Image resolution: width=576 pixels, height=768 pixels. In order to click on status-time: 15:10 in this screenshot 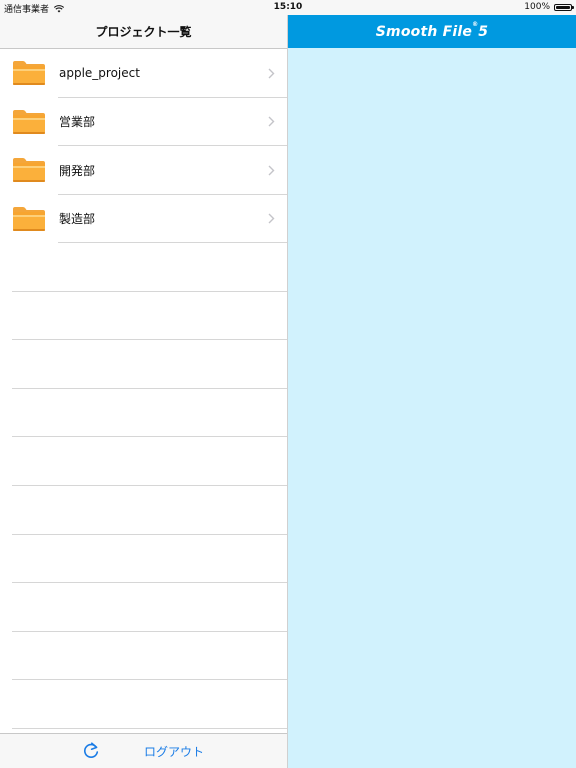, I will do `click(288, 7)`.